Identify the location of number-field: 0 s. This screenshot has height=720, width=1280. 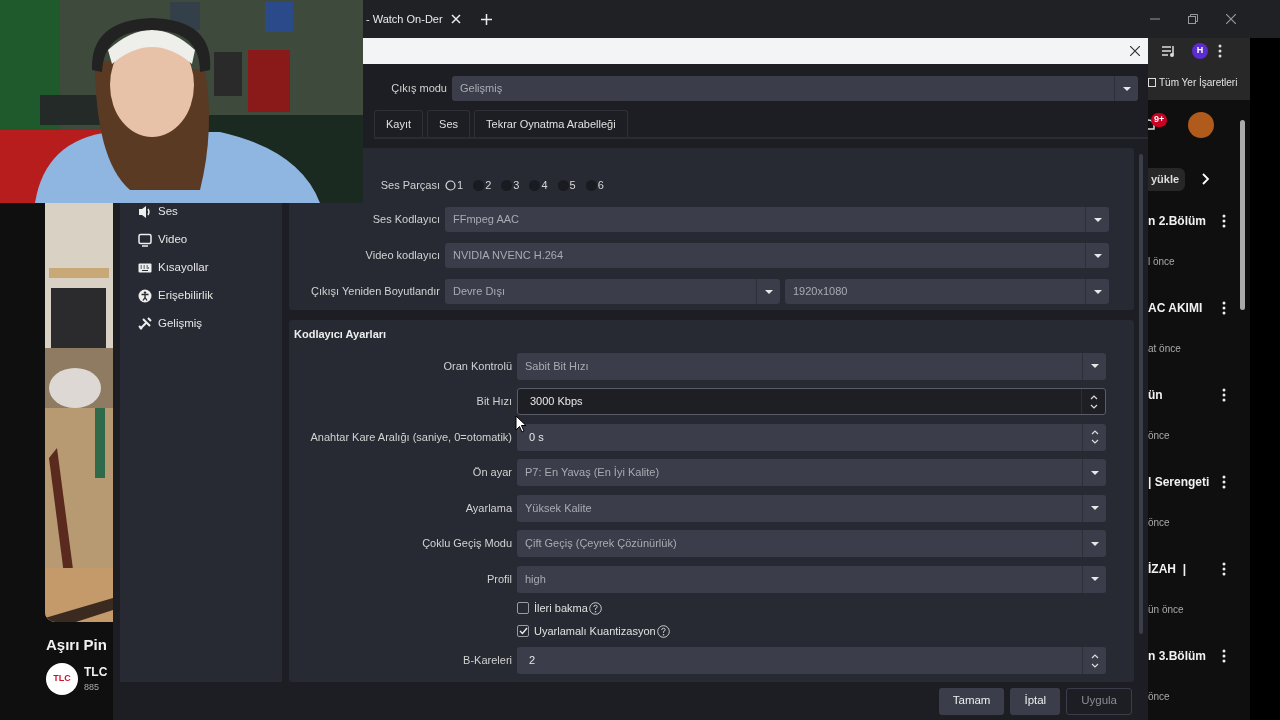
(811, 437).